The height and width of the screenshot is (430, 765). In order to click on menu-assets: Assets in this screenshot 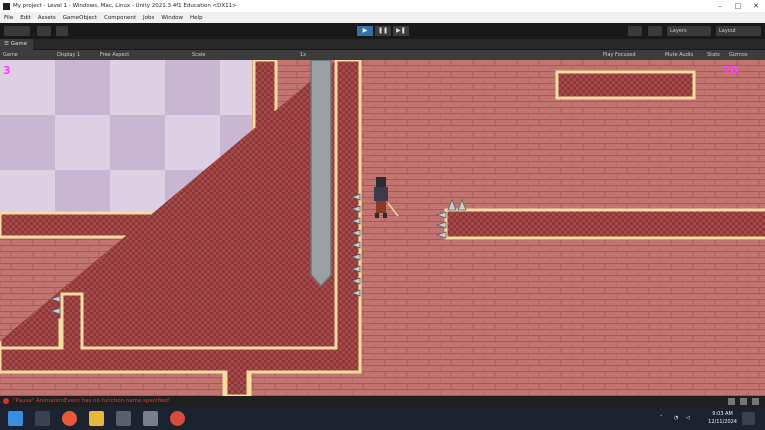, I will do `click(47, 18)`.